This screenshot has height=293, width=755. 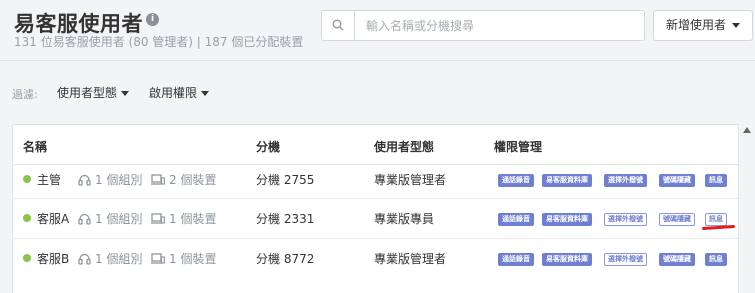 What do you see at coordinates (747, 208) in the screenshot?
I see `scrollbar` at bounding box center [747, 208].